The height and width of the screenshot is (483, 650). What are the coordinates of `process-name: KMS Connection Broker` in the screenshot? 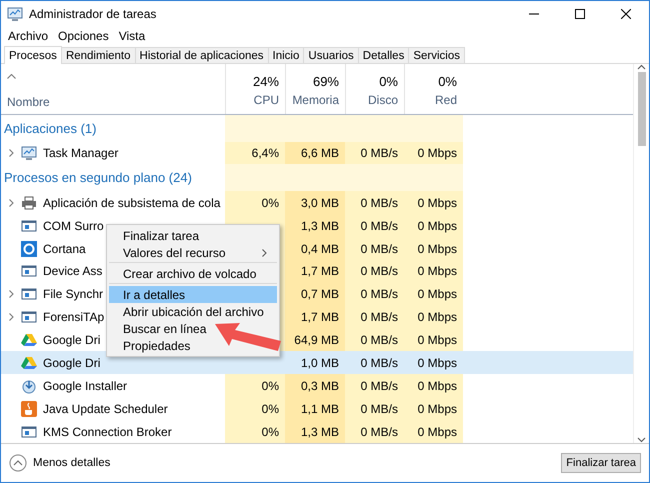 It's located at (107, 431).